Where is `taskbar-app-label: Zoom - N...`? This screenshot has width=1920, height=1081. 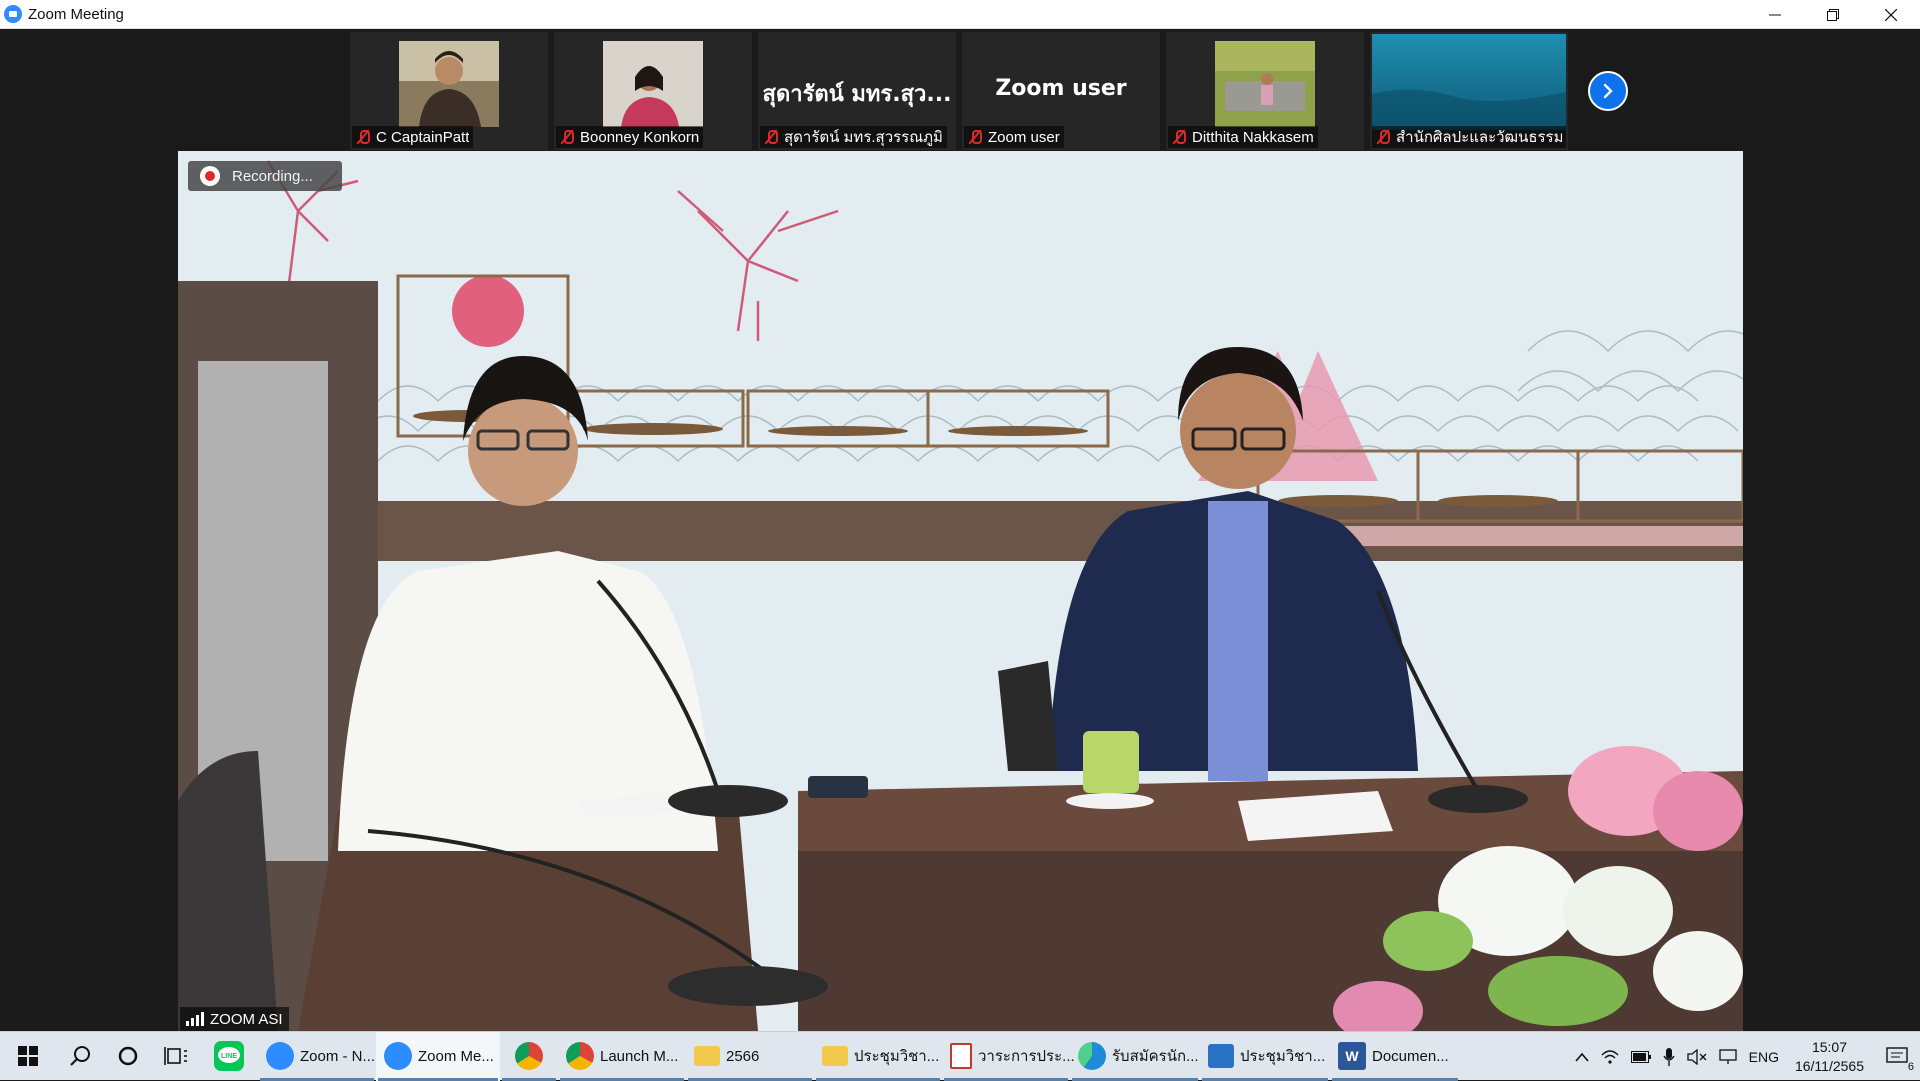 taskbar-app-label: Zoom - N... is located at coordinates (338, 1056).